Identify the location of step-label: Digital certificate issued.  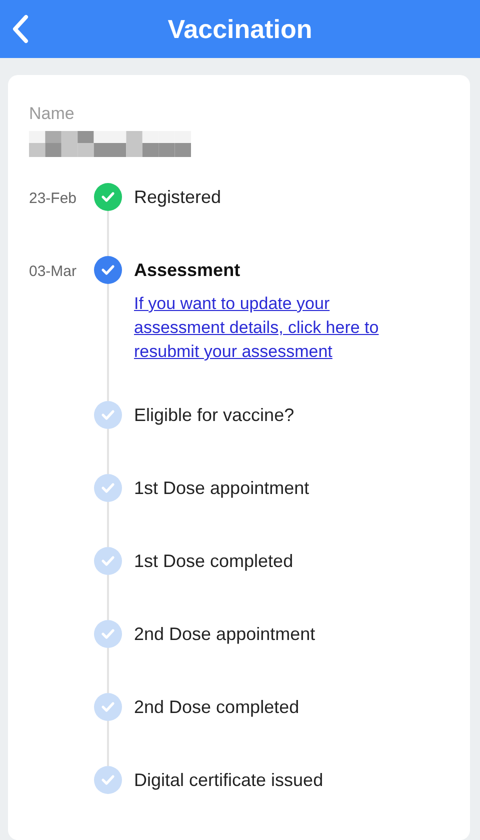
(229, 780).